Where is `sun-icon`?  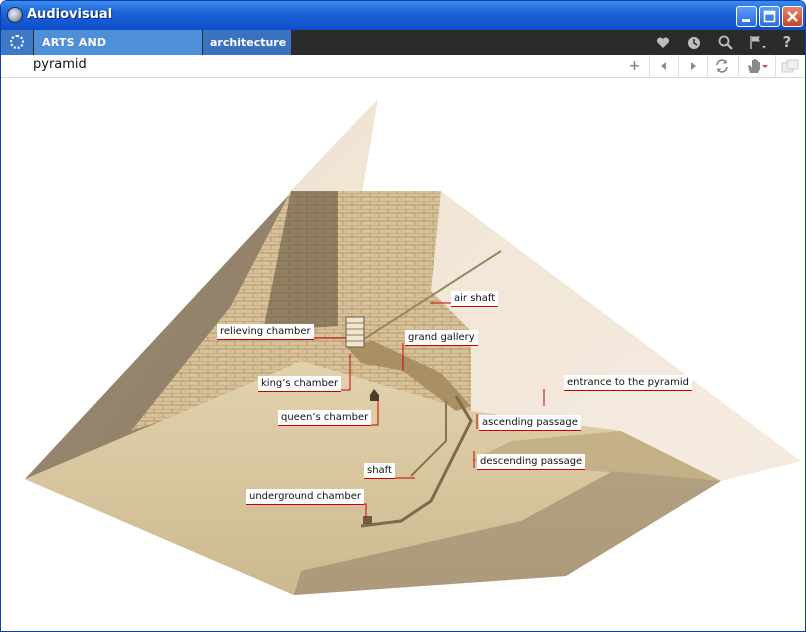
sun-icon is located at coordinates (17, 42).